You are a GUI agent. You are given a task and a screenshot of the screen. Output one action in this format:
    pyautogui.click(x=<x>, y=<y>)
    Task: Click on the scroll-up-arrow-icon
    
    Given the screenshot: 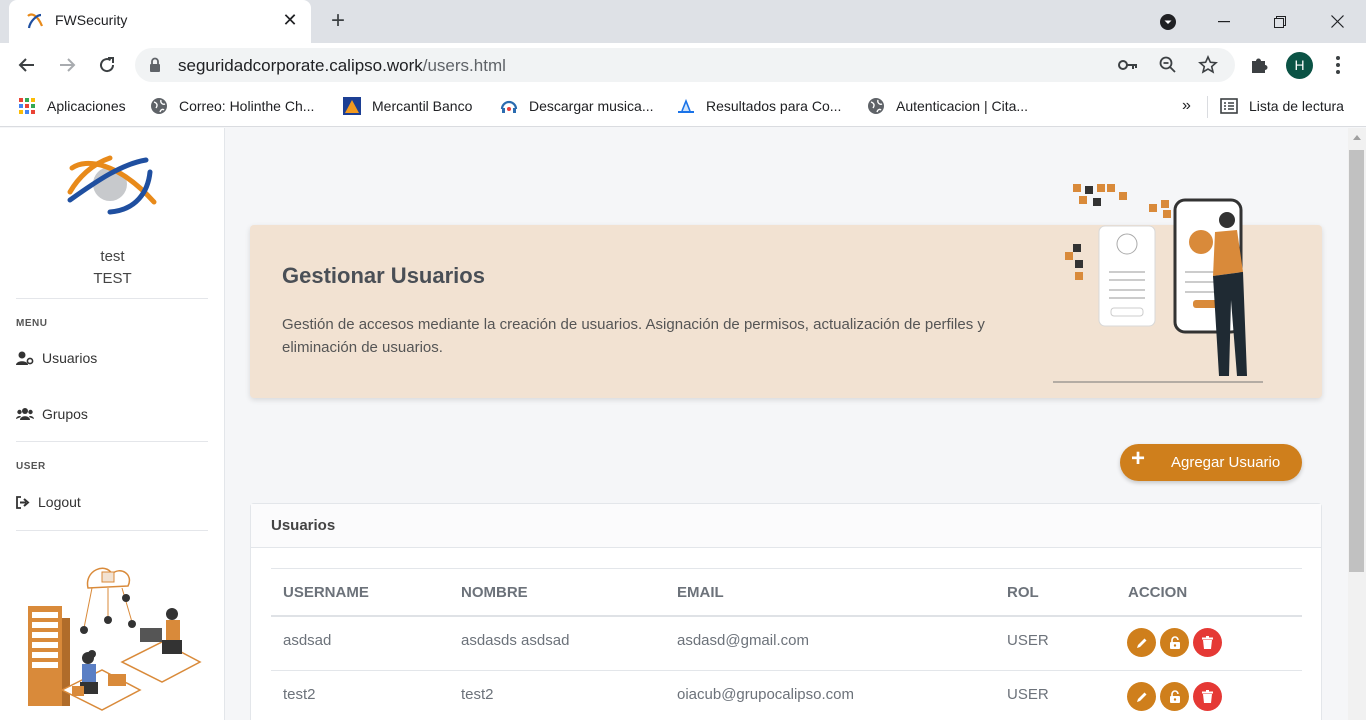 What is the action you would take?
    pyautogui.click(x=1357, y=137)
    